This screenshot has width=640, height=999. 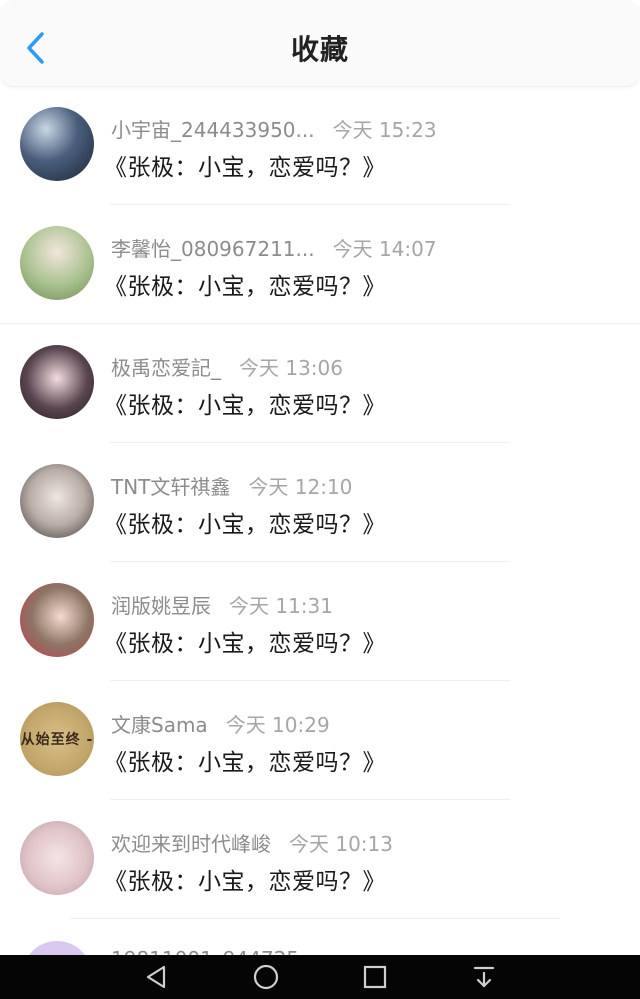 I want to click on top-bar: 收藏, so click(x=320, y=43).